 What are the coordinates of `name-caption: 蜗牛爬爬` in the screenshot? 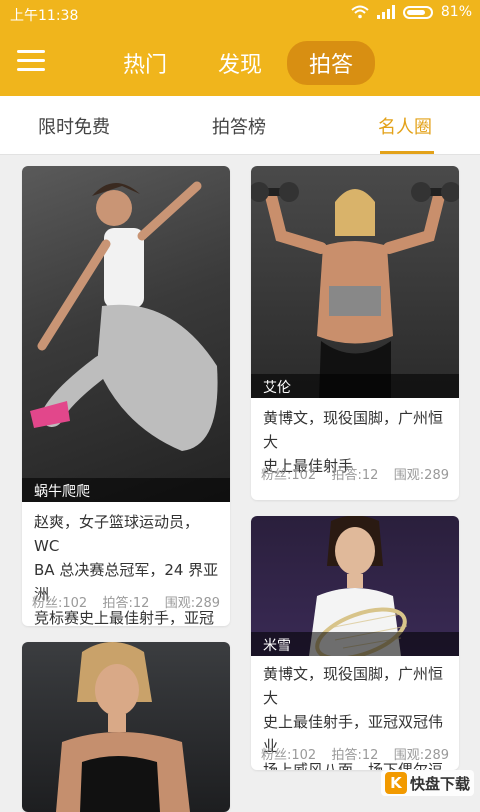 It's located at (126, 490).